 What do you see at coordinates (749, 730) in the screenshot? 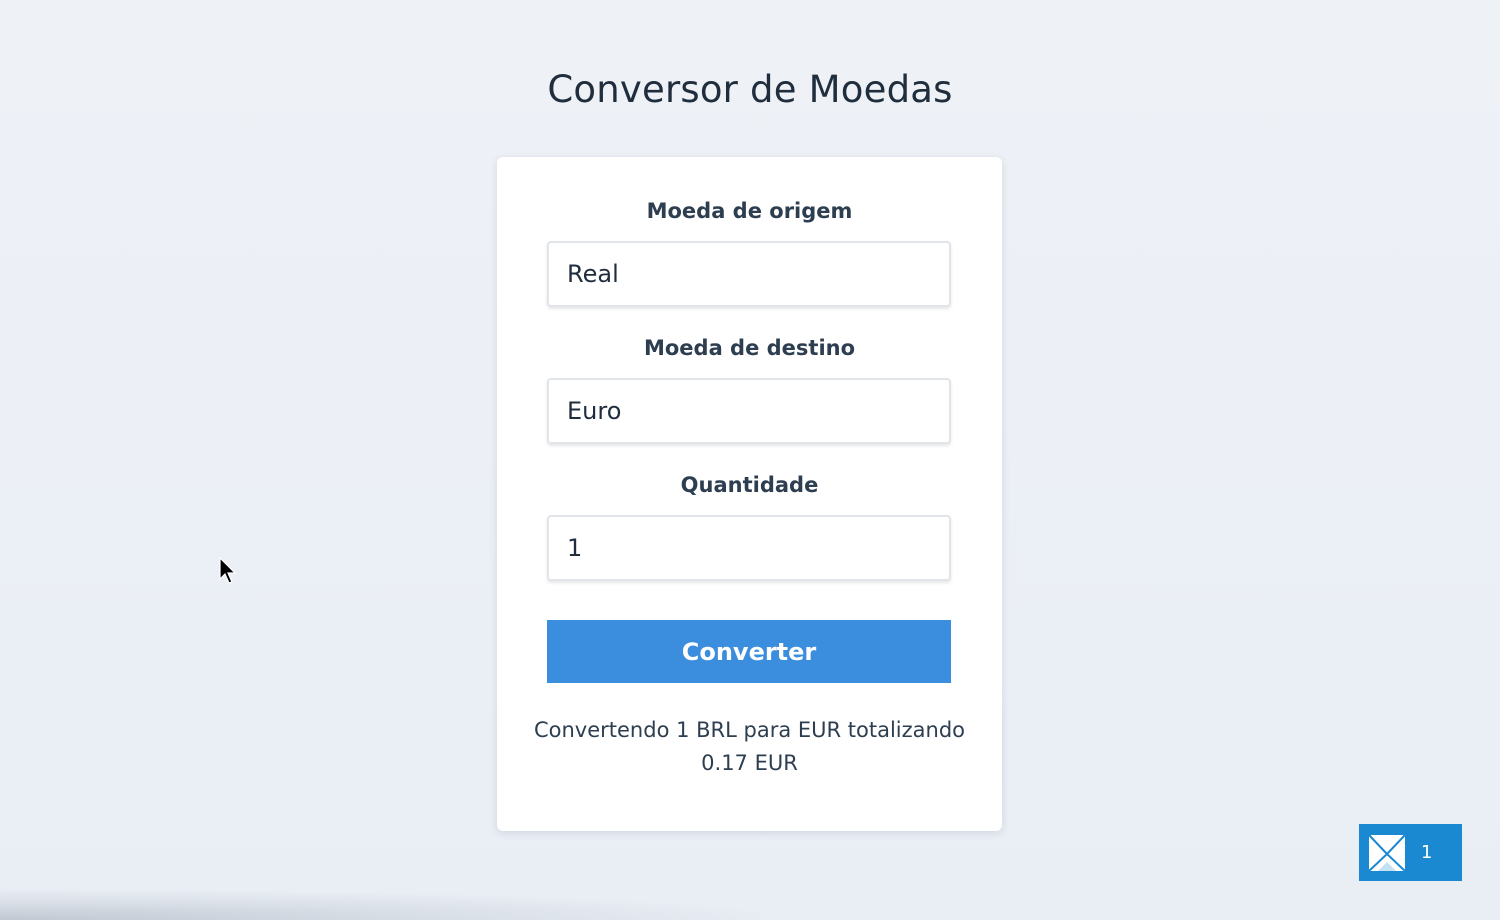
I see `result-line-1: Convertendo 1 BRL para EUR totalizando` at bounding box center [749, 730].